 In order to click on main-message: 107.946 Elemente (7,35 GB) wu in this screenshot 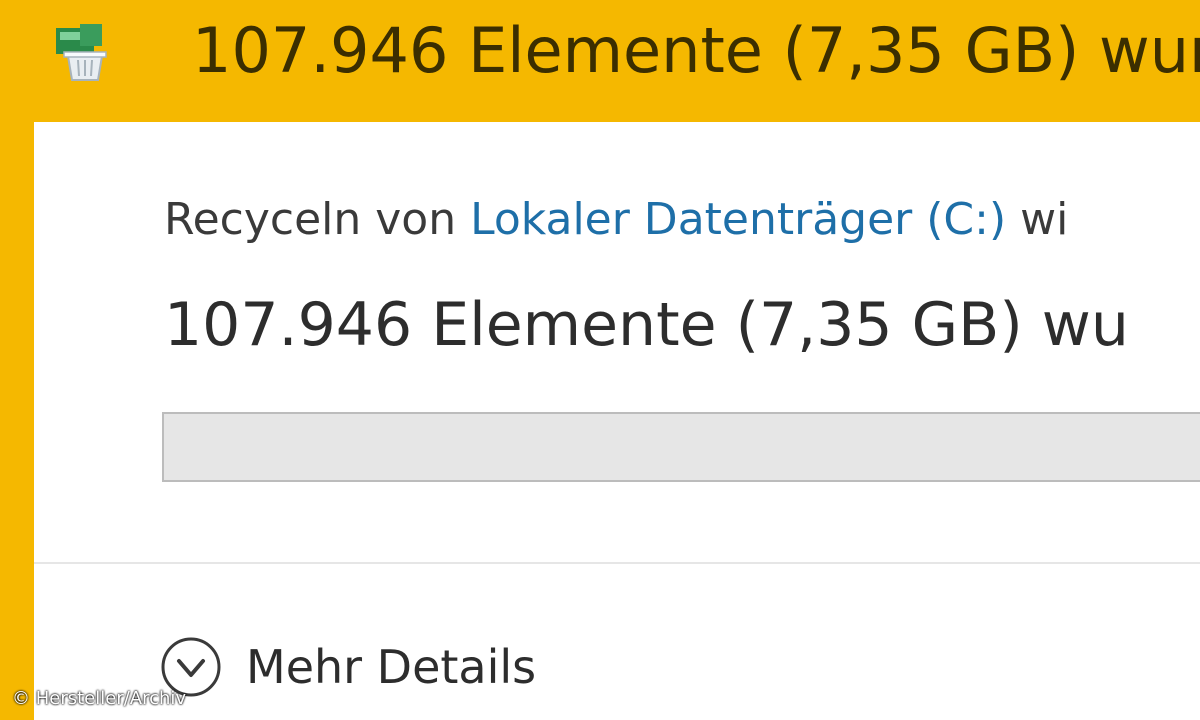, I will do `click(646, 325)`.